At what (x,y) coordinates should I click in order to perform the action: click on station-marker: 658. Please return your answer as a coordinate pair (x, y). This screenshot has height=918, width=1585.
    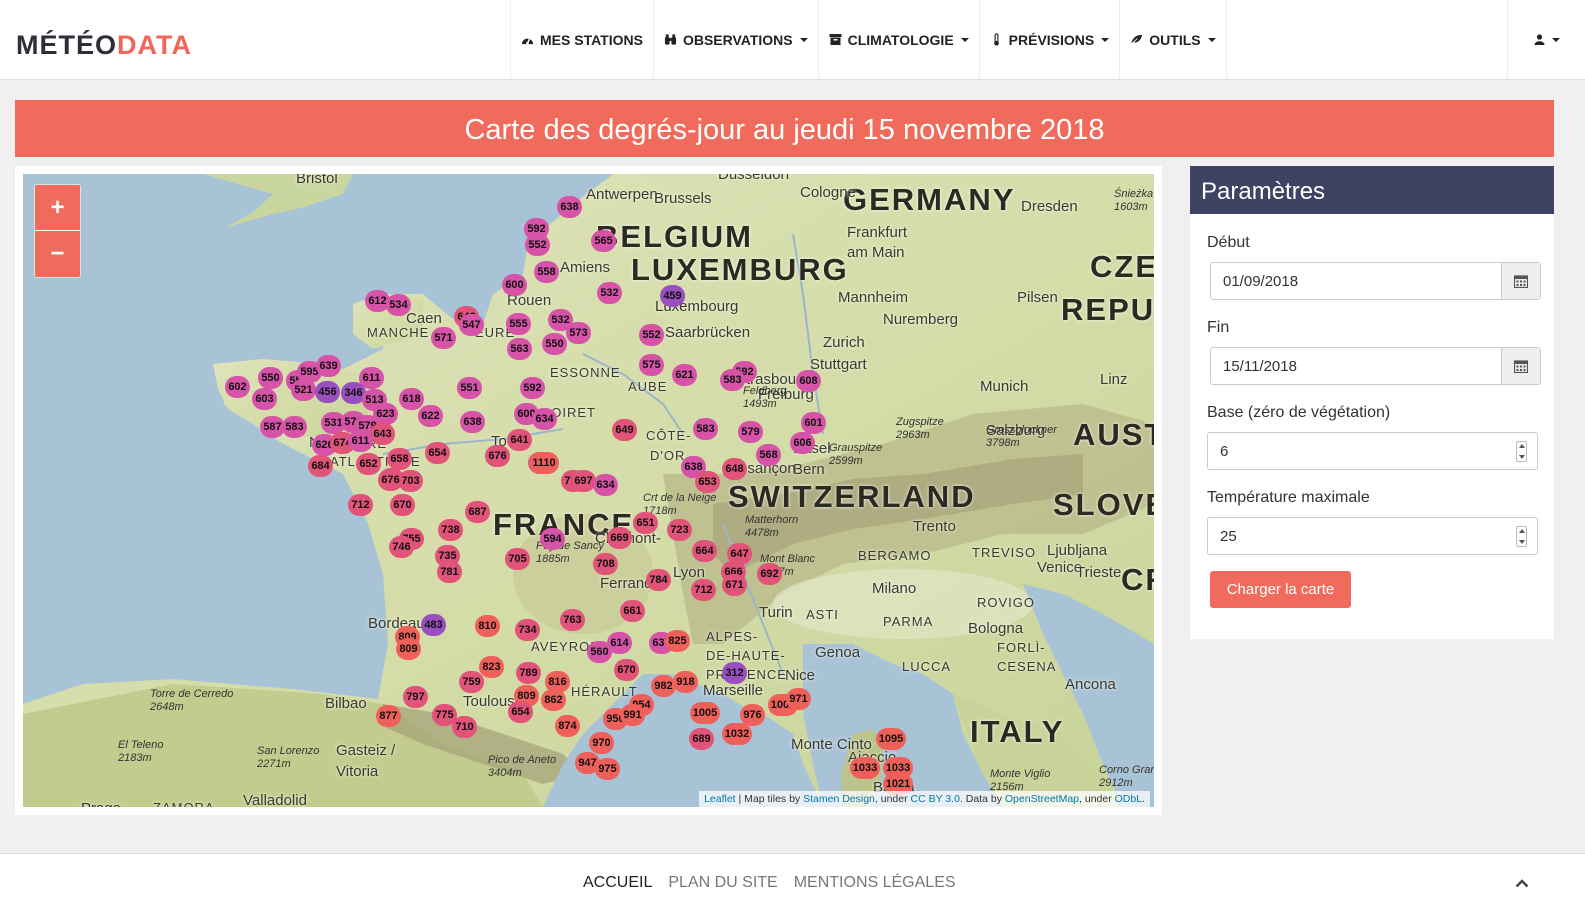
    Looking at the image, I should click on (399, 459).